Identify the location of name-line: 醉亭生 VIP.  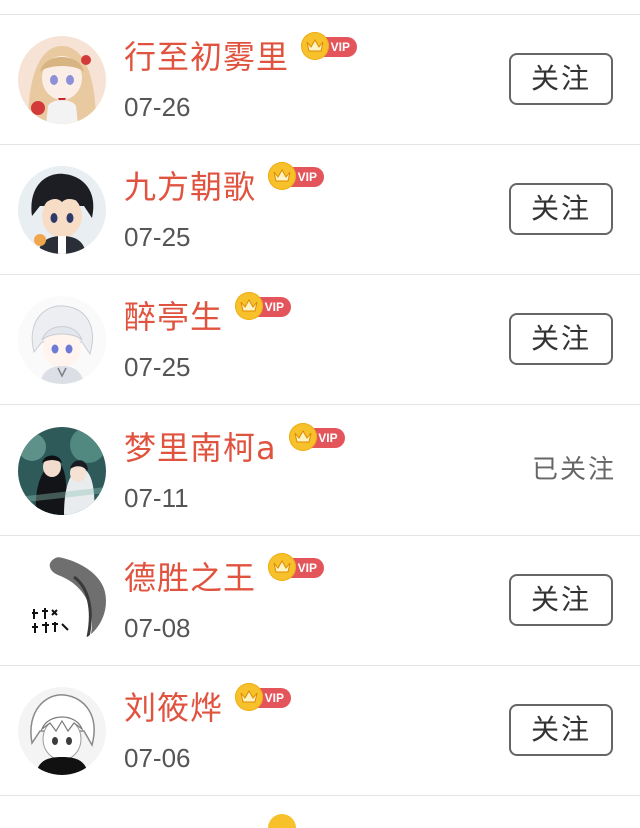
(208, 314).